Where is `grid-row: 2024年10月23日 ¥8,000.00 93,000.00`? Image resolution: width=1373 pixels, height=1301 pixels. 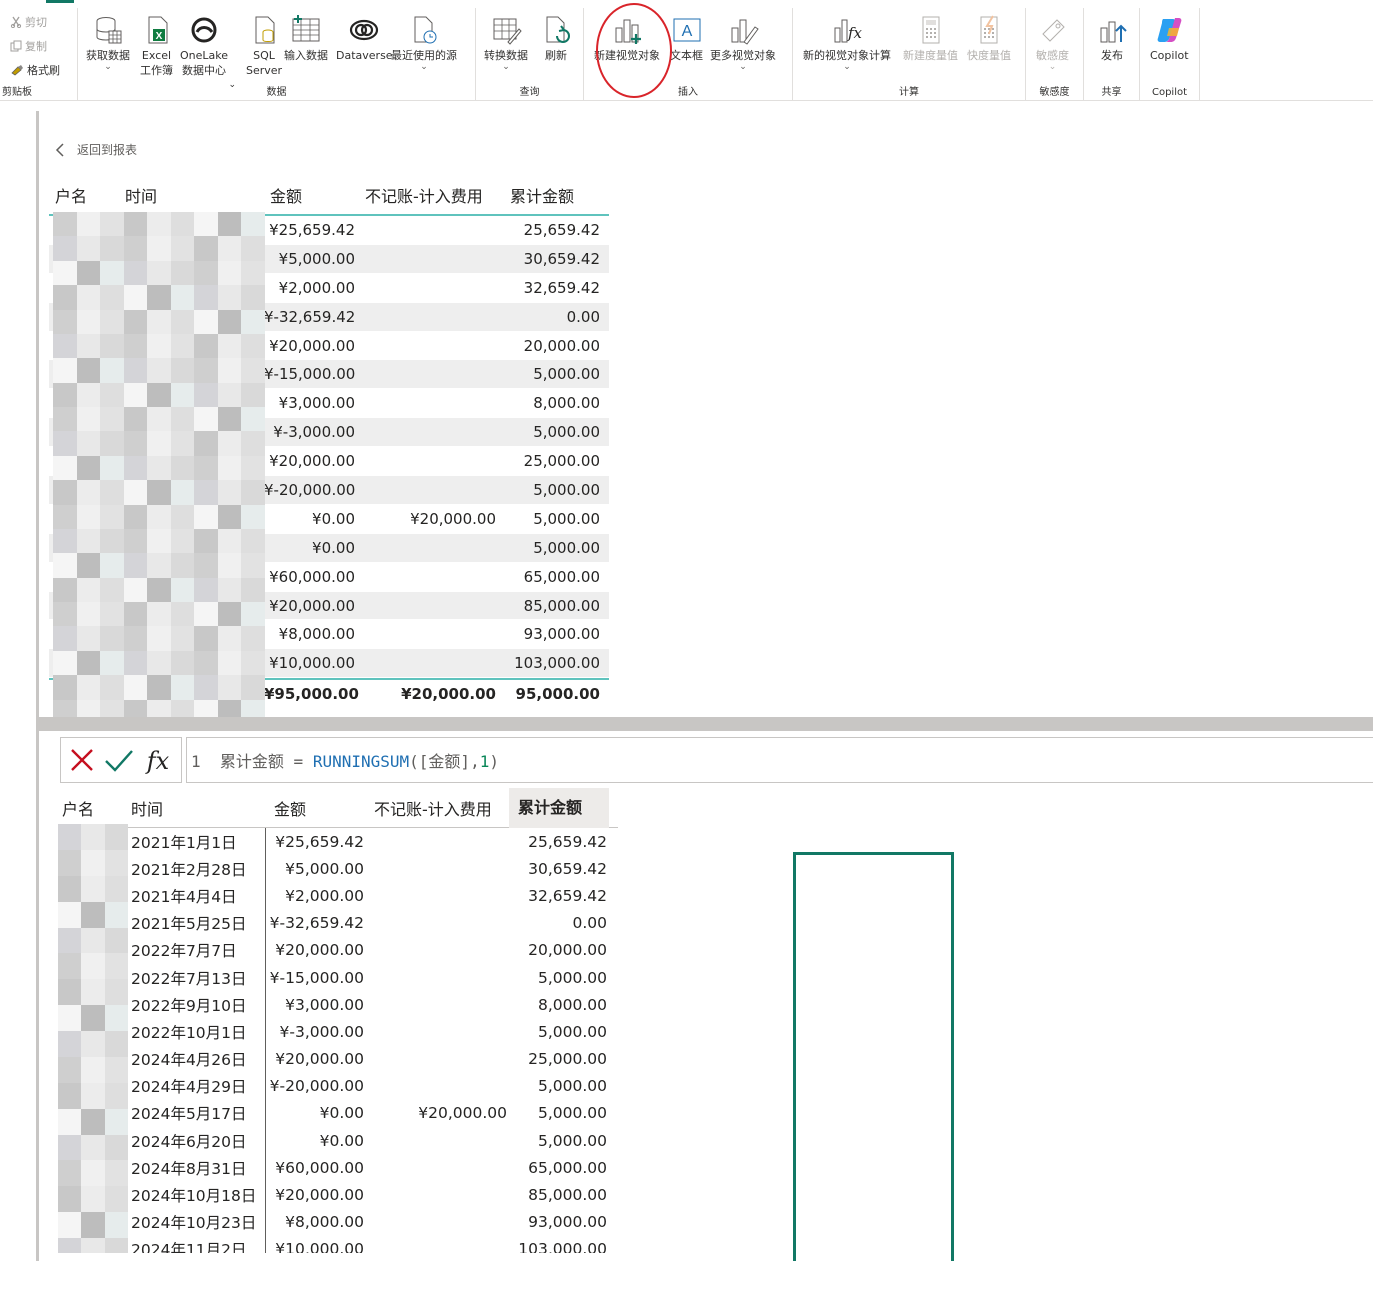 grid-row: 2024年10月23日 ¥8,000.00 93,000.00 is located at coordinates (338, 1222).